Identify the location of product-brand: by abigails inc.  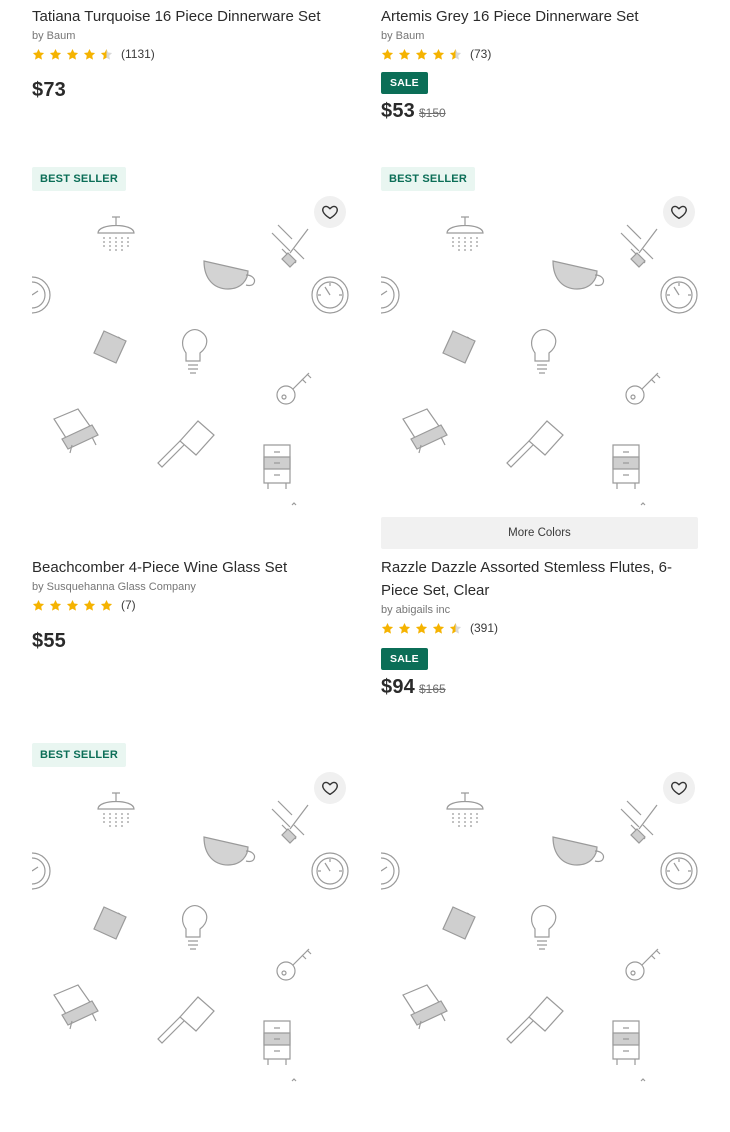
(539, 610).